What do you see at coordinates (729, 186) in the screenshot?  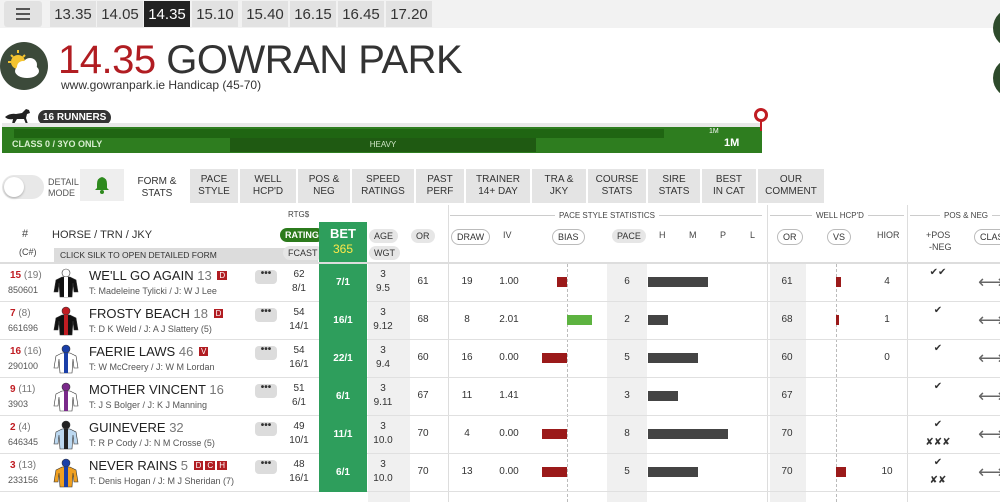 I see `tab-best: BEST IN CAT` at bounding box center [729, 186].